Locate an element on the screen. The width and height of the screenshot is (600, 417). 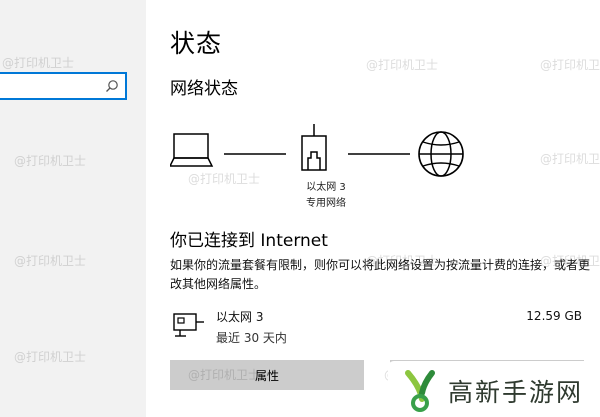
ethernet-adapter-icon is located at coordinates (188, 325).